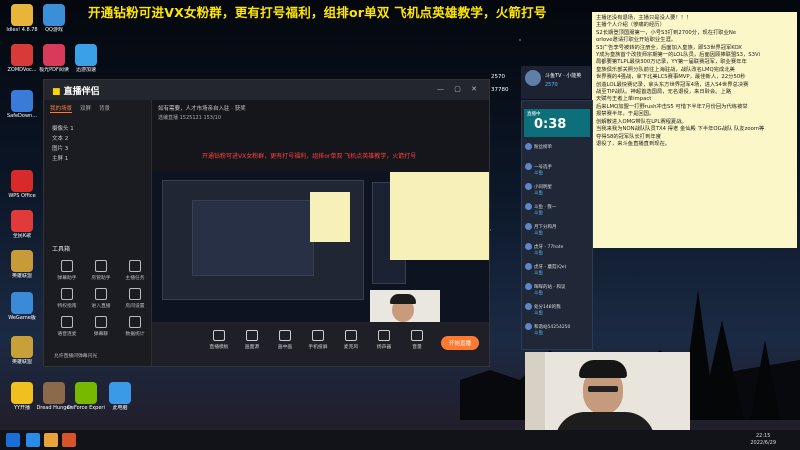 This screenshot has width=800, height=450. I want to click on tool-item: 特权指南, so click(67, 298).